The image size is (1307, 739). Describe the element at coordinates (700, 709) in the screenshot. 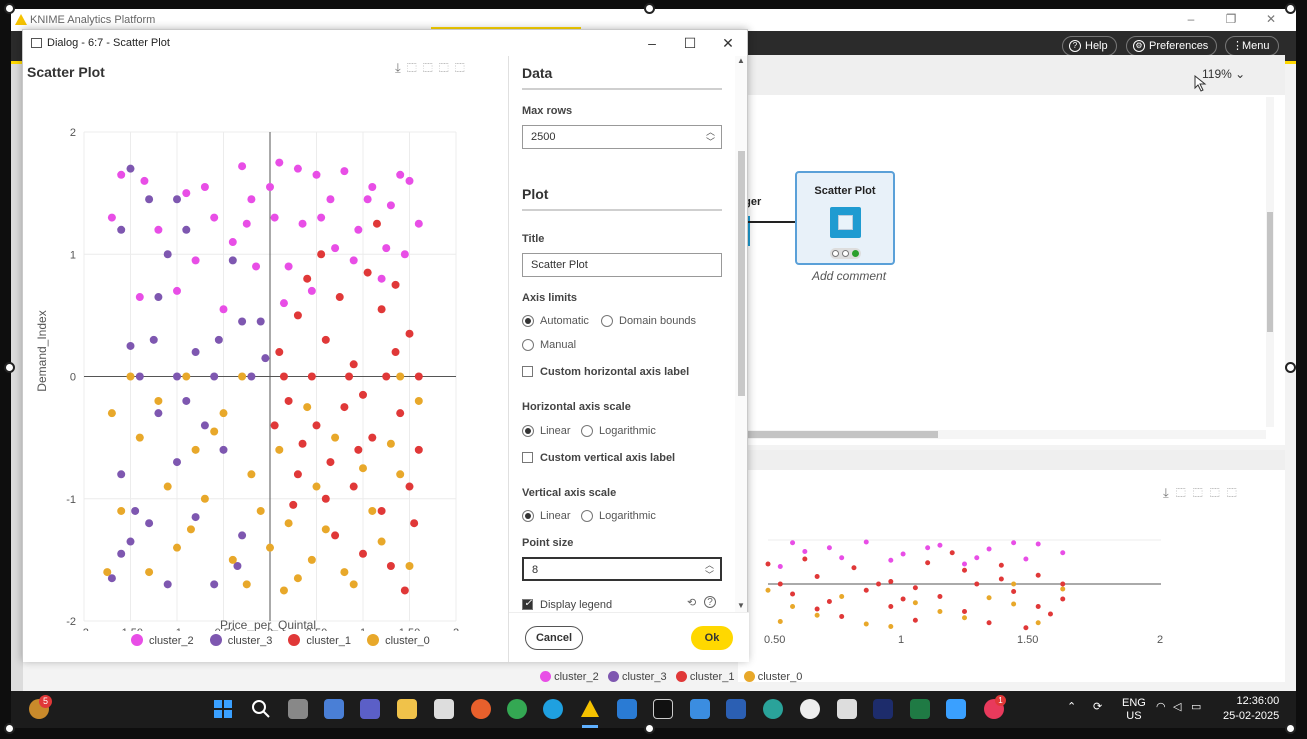

I see `photos-icon` at that location.